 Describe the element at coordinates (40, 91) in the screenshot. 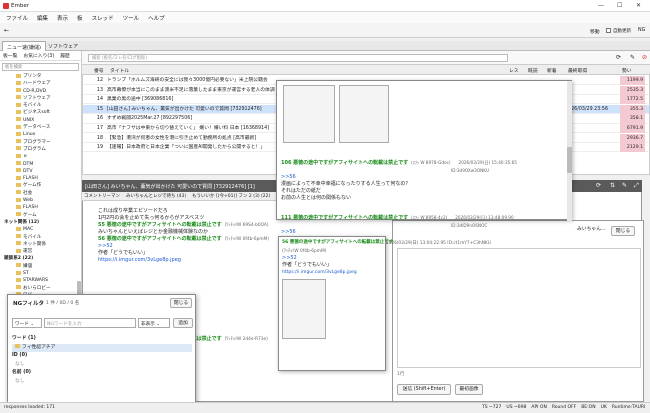

I see `board-item: CD-R,DVD` at that location.